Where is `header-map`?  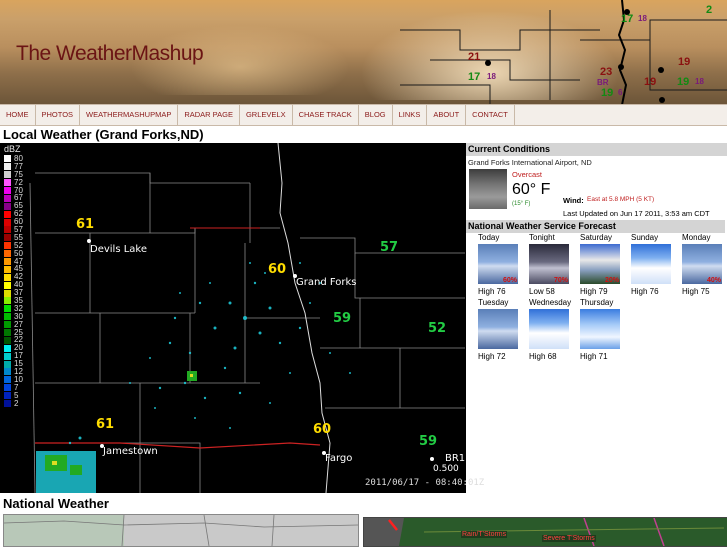 header-map is located at coordinates (563, 52).